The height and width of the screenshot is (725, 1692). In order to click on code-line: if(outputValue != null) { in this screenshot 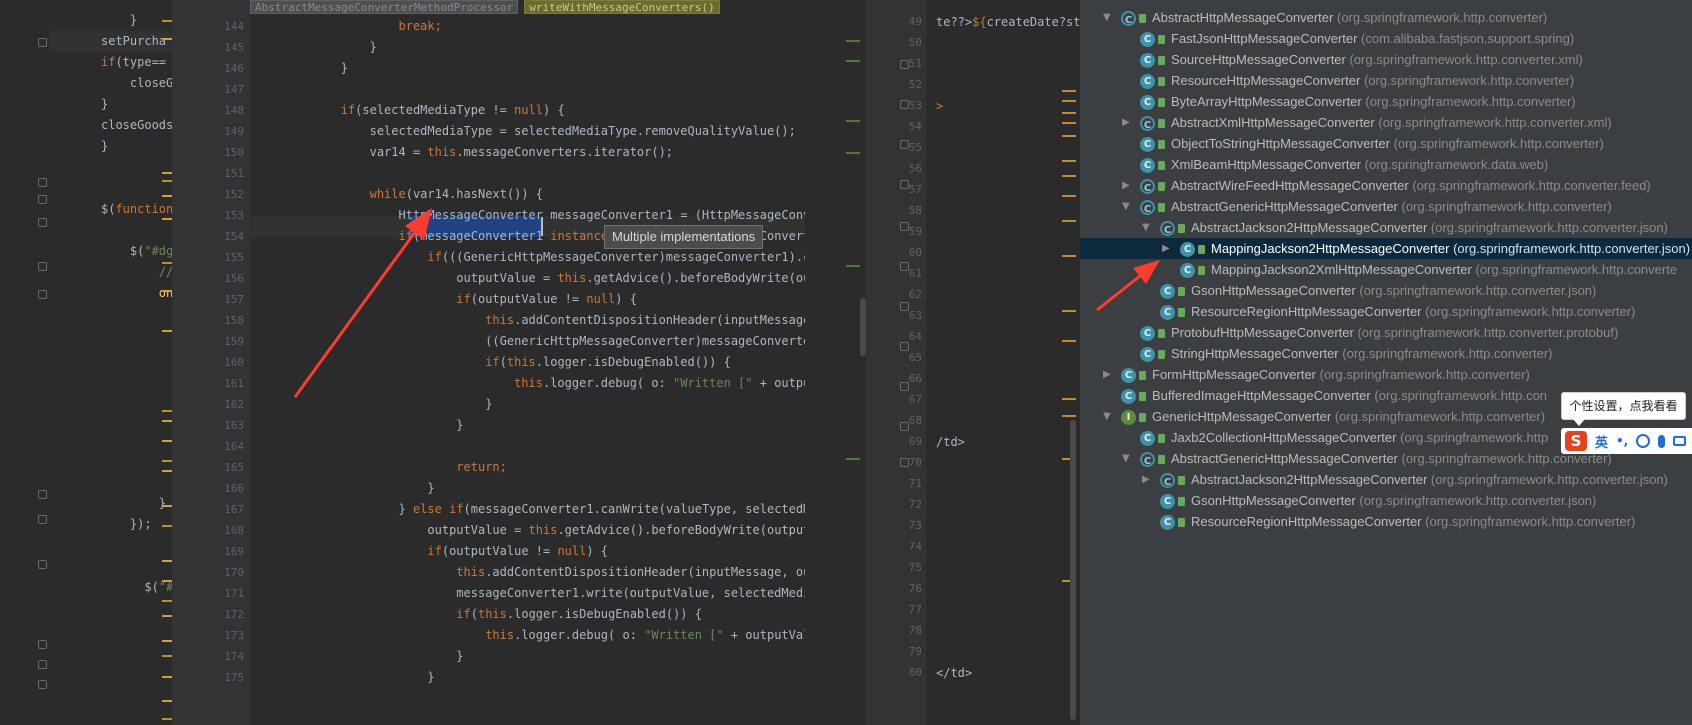, I will do `click(529, 551)`.